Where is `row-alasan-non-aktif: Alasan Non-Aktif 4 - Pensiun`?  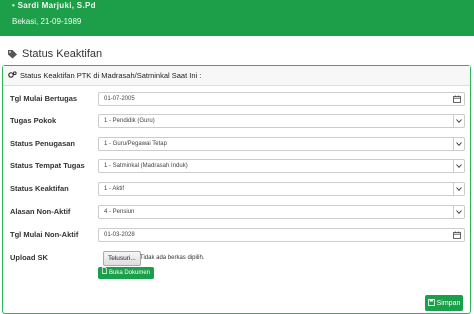 row-alasan-non-aktif: Alasan Non-Aktif 4 - Pensiun is located at coordinates (237, 212).